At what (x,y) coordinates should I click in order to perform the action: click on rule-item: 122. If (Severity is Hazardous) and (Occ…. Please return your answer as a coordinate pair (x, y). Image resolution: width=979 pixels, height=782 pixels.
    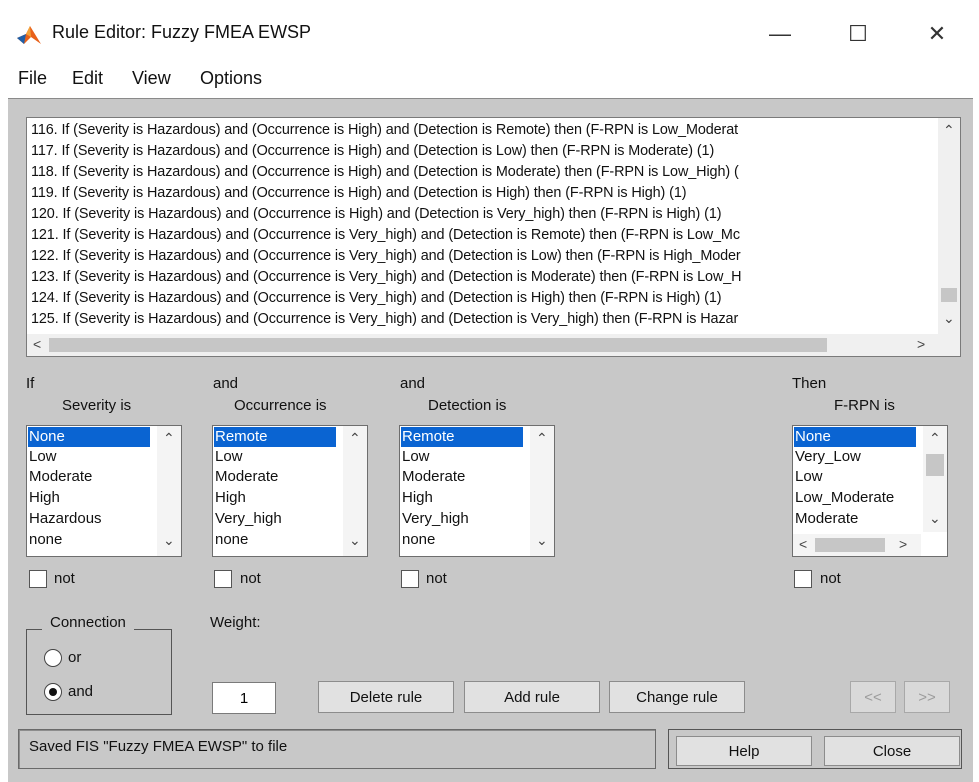
    Looking at the image, I should click on (386, 256).